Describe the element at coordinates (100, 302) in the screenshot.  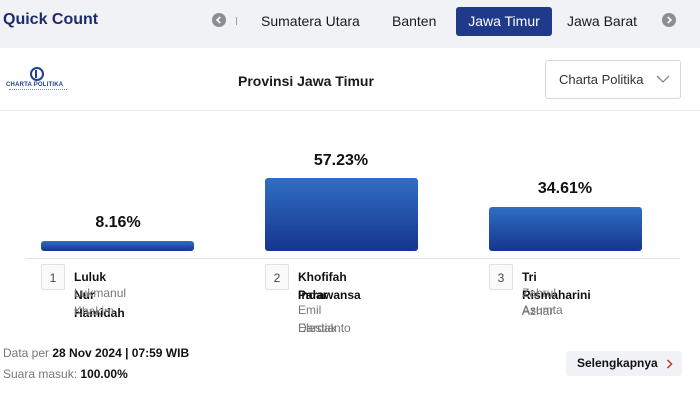
I see `deputy-name: Lukmanul Khakim` at that location.